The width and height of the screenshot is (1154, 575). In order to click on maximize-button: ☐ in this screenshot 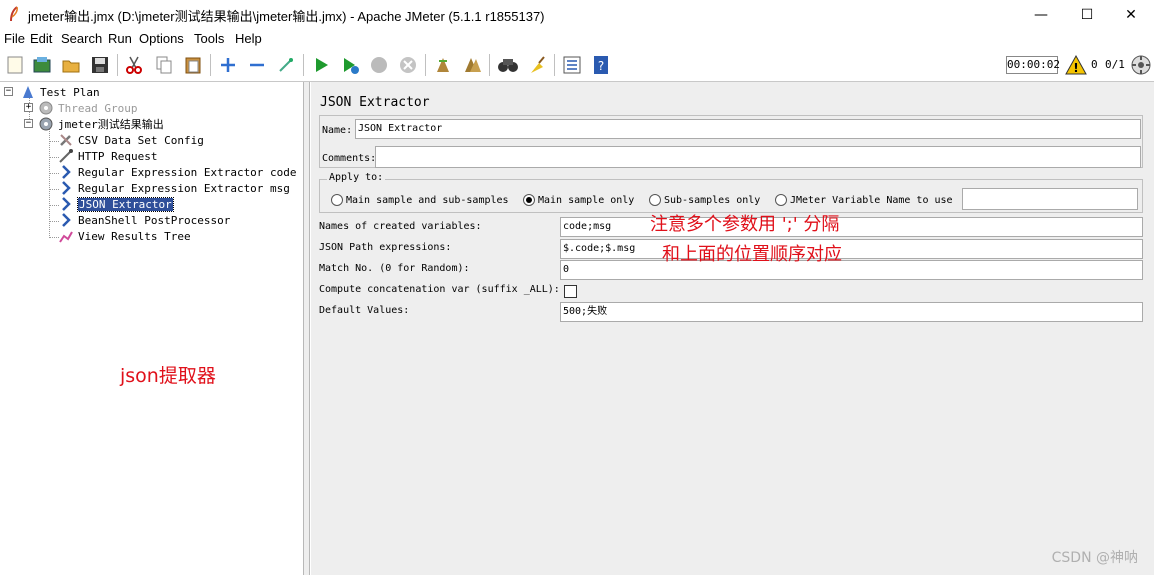, I will do `click(1087, 15)`.